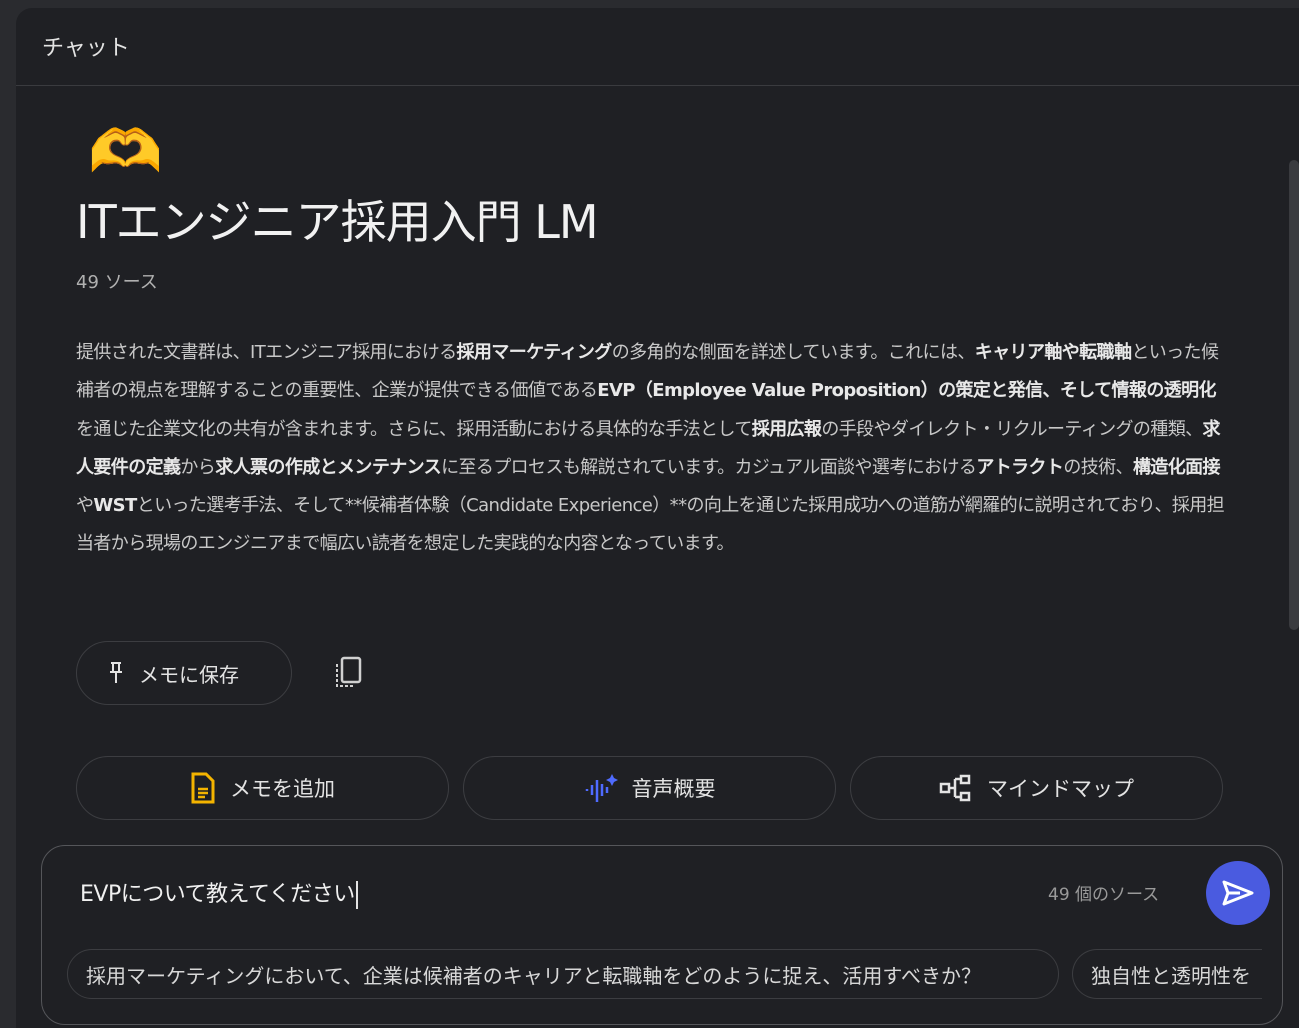 Image resolution: width=1299 pixels, height=1028 pixels. What do you see at coordinates (793, 352) in the screenshot?
I see `summary-text: の多角的な側面を詳述しています。これには、` at bounding box center [793, 352].